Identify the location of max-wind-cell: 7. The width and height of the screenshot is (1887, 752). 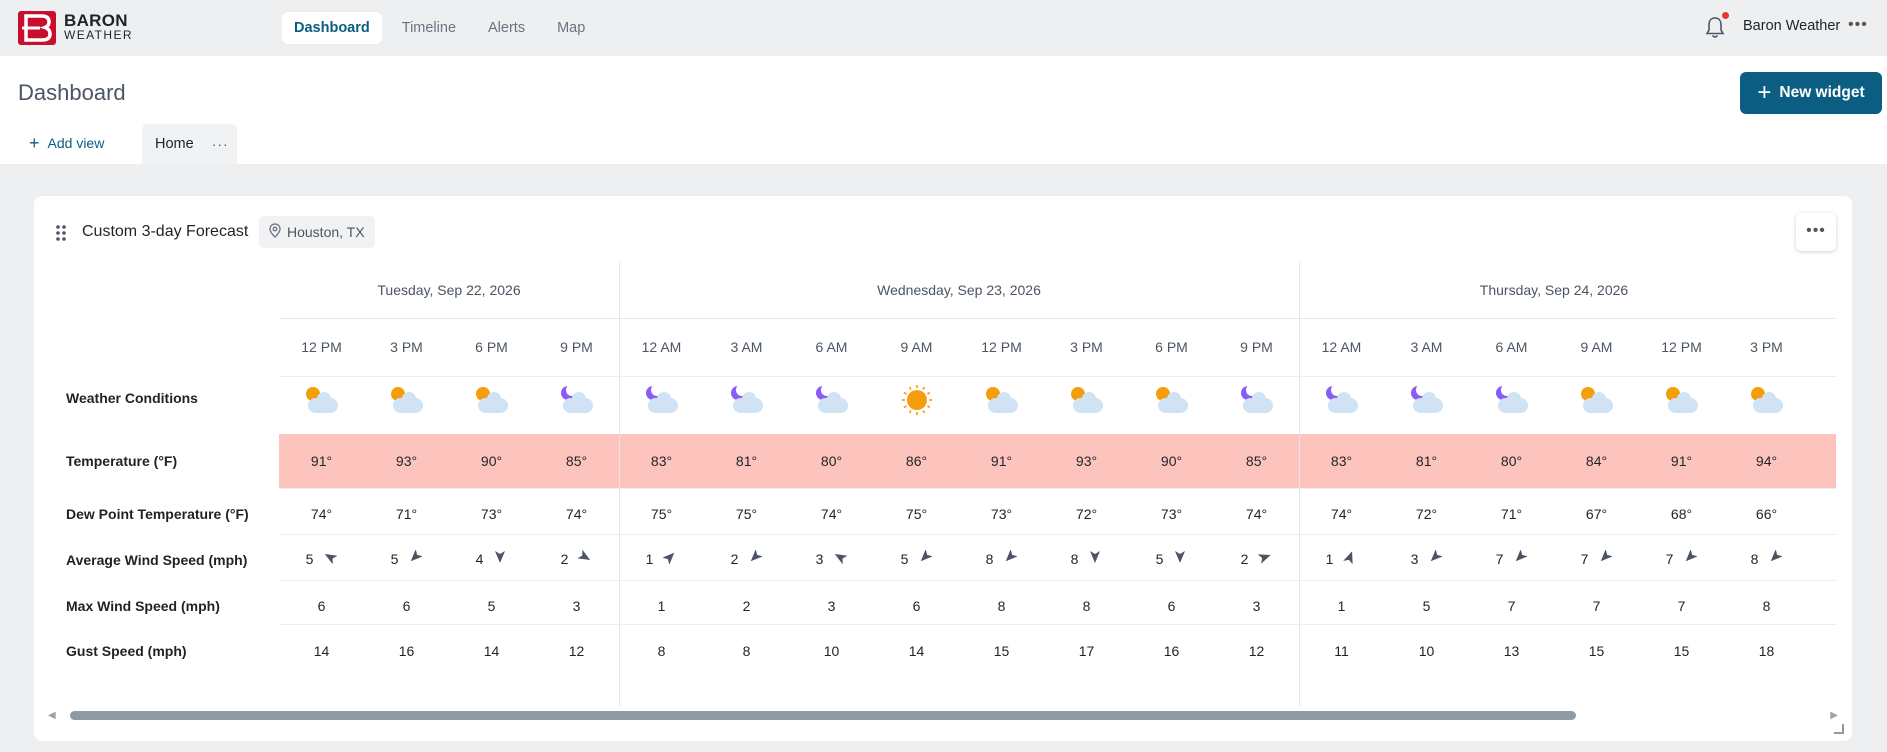
(1596, 606).